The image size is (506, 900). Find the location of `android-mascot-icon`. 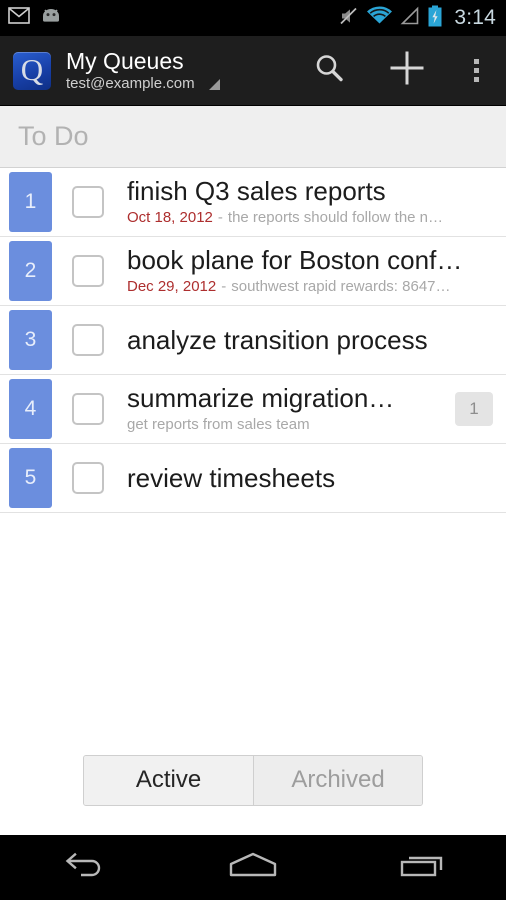

android-mascot-icon is located at coordinates (51, 18).